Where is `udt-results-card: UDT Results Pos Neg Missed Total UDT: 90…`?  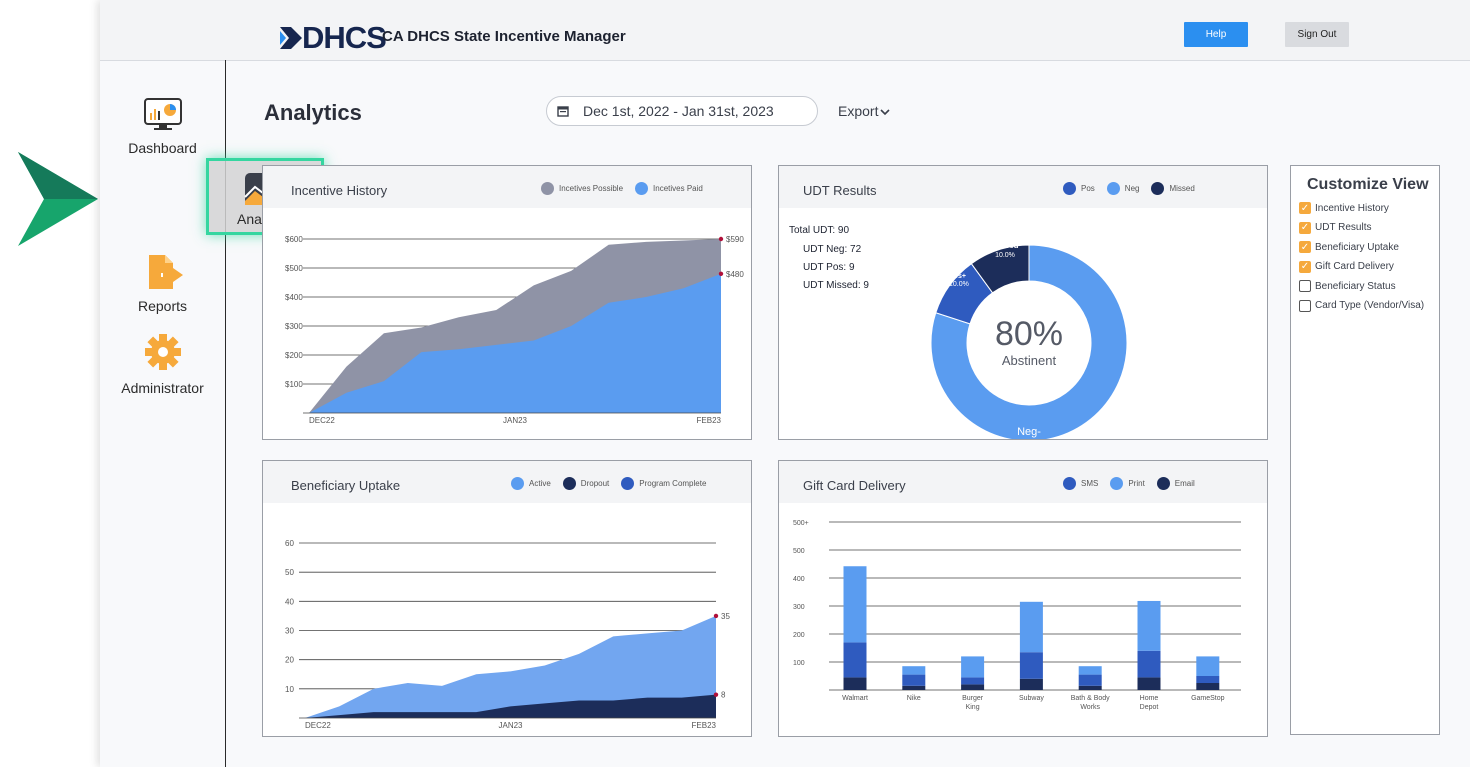 udt-results-card: UDT Results Pos Neg Missed Total UDT: 90… is located at coordinates (1023, 302).